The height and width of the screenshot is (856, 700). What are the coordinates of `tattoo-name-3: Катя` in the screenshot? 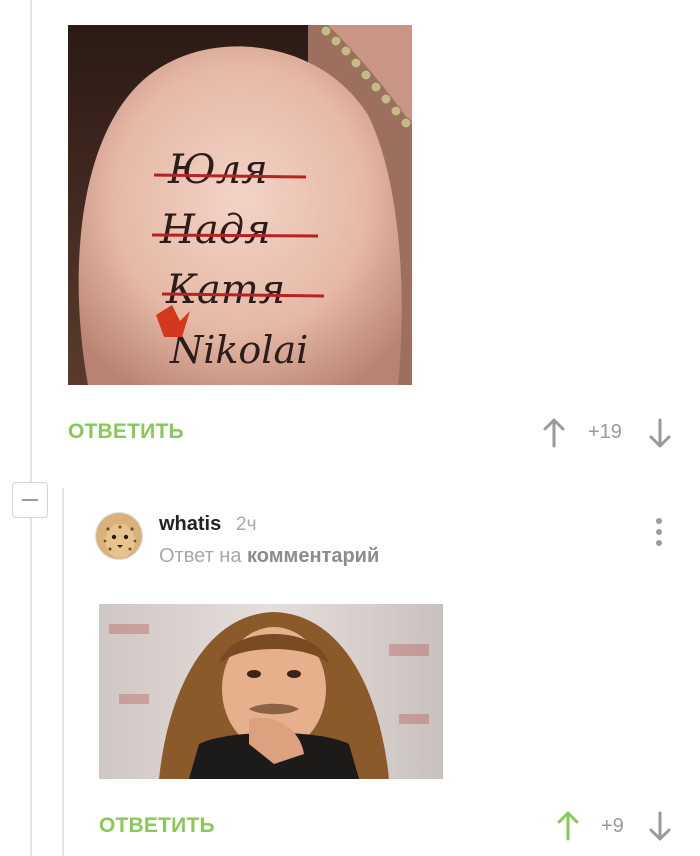 It's located at (225, 290).